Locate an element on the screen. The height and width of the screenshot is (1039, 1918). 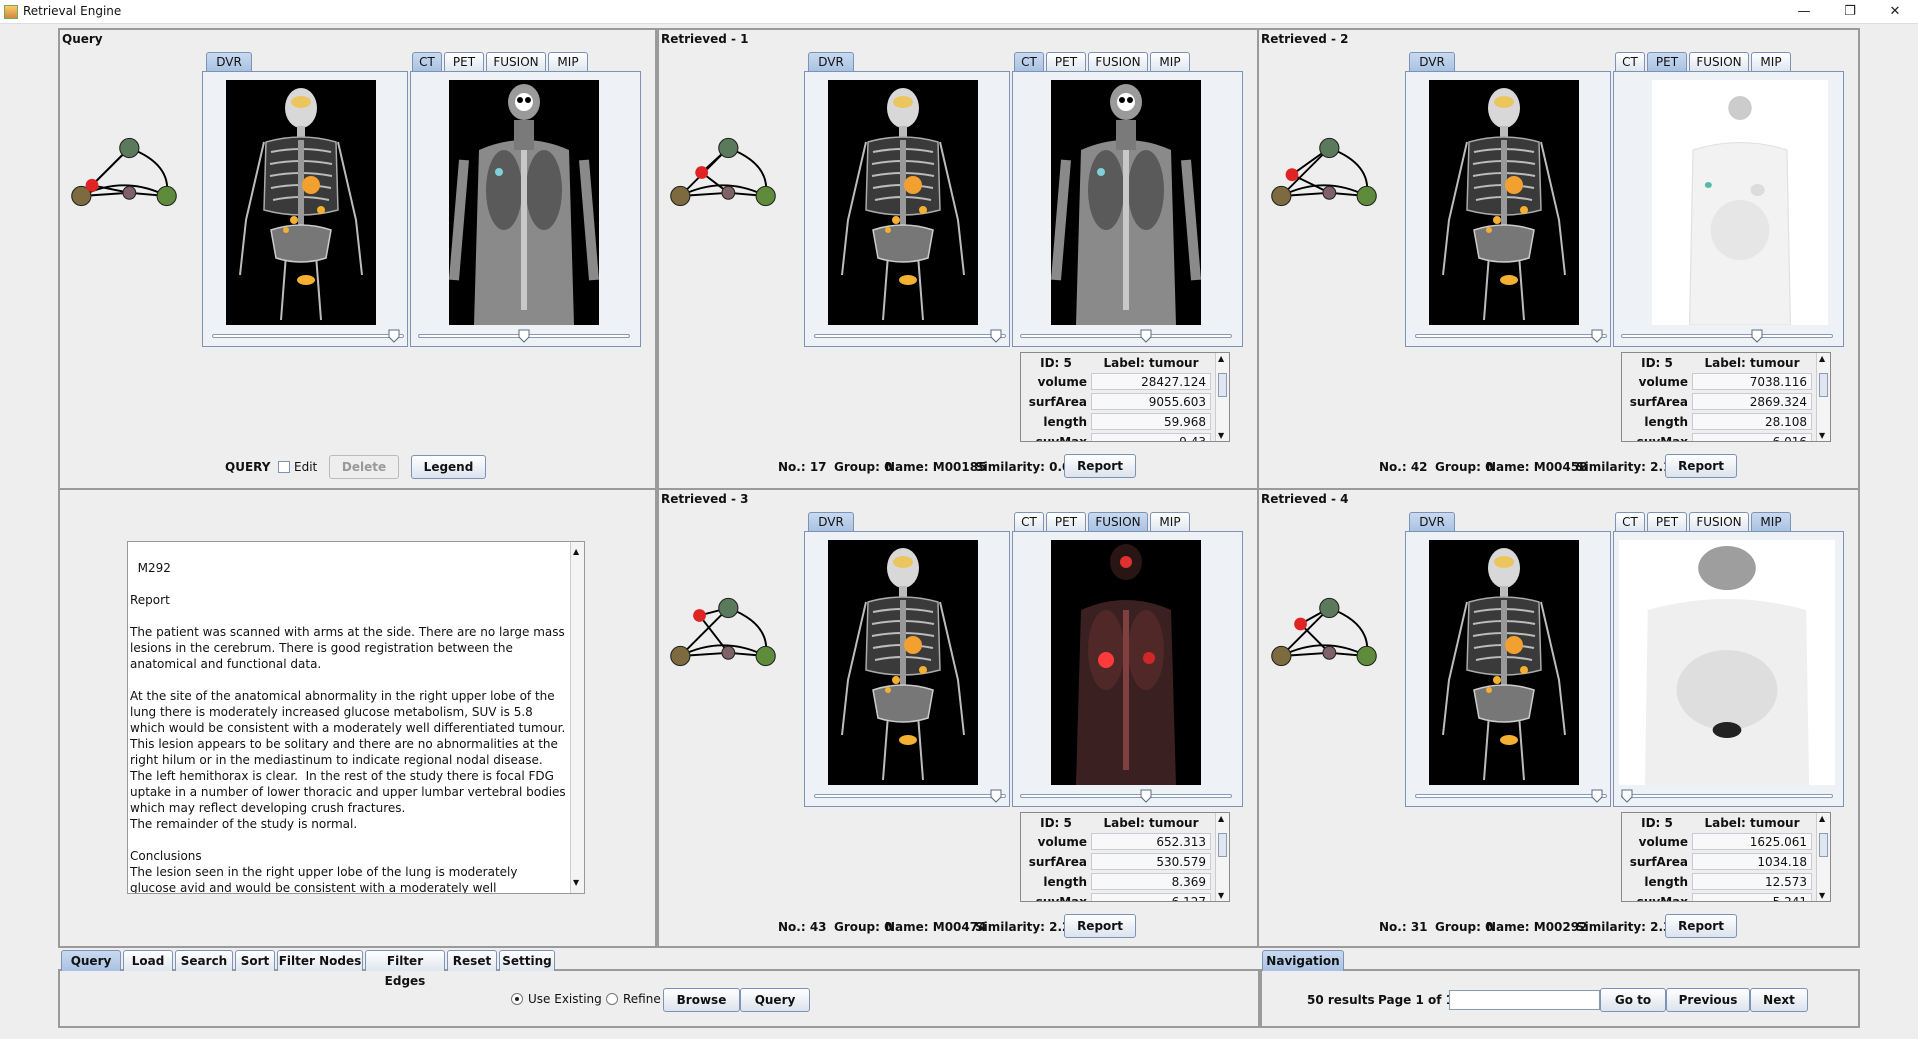
tab-load: Load is located at coordinates (148, 960).